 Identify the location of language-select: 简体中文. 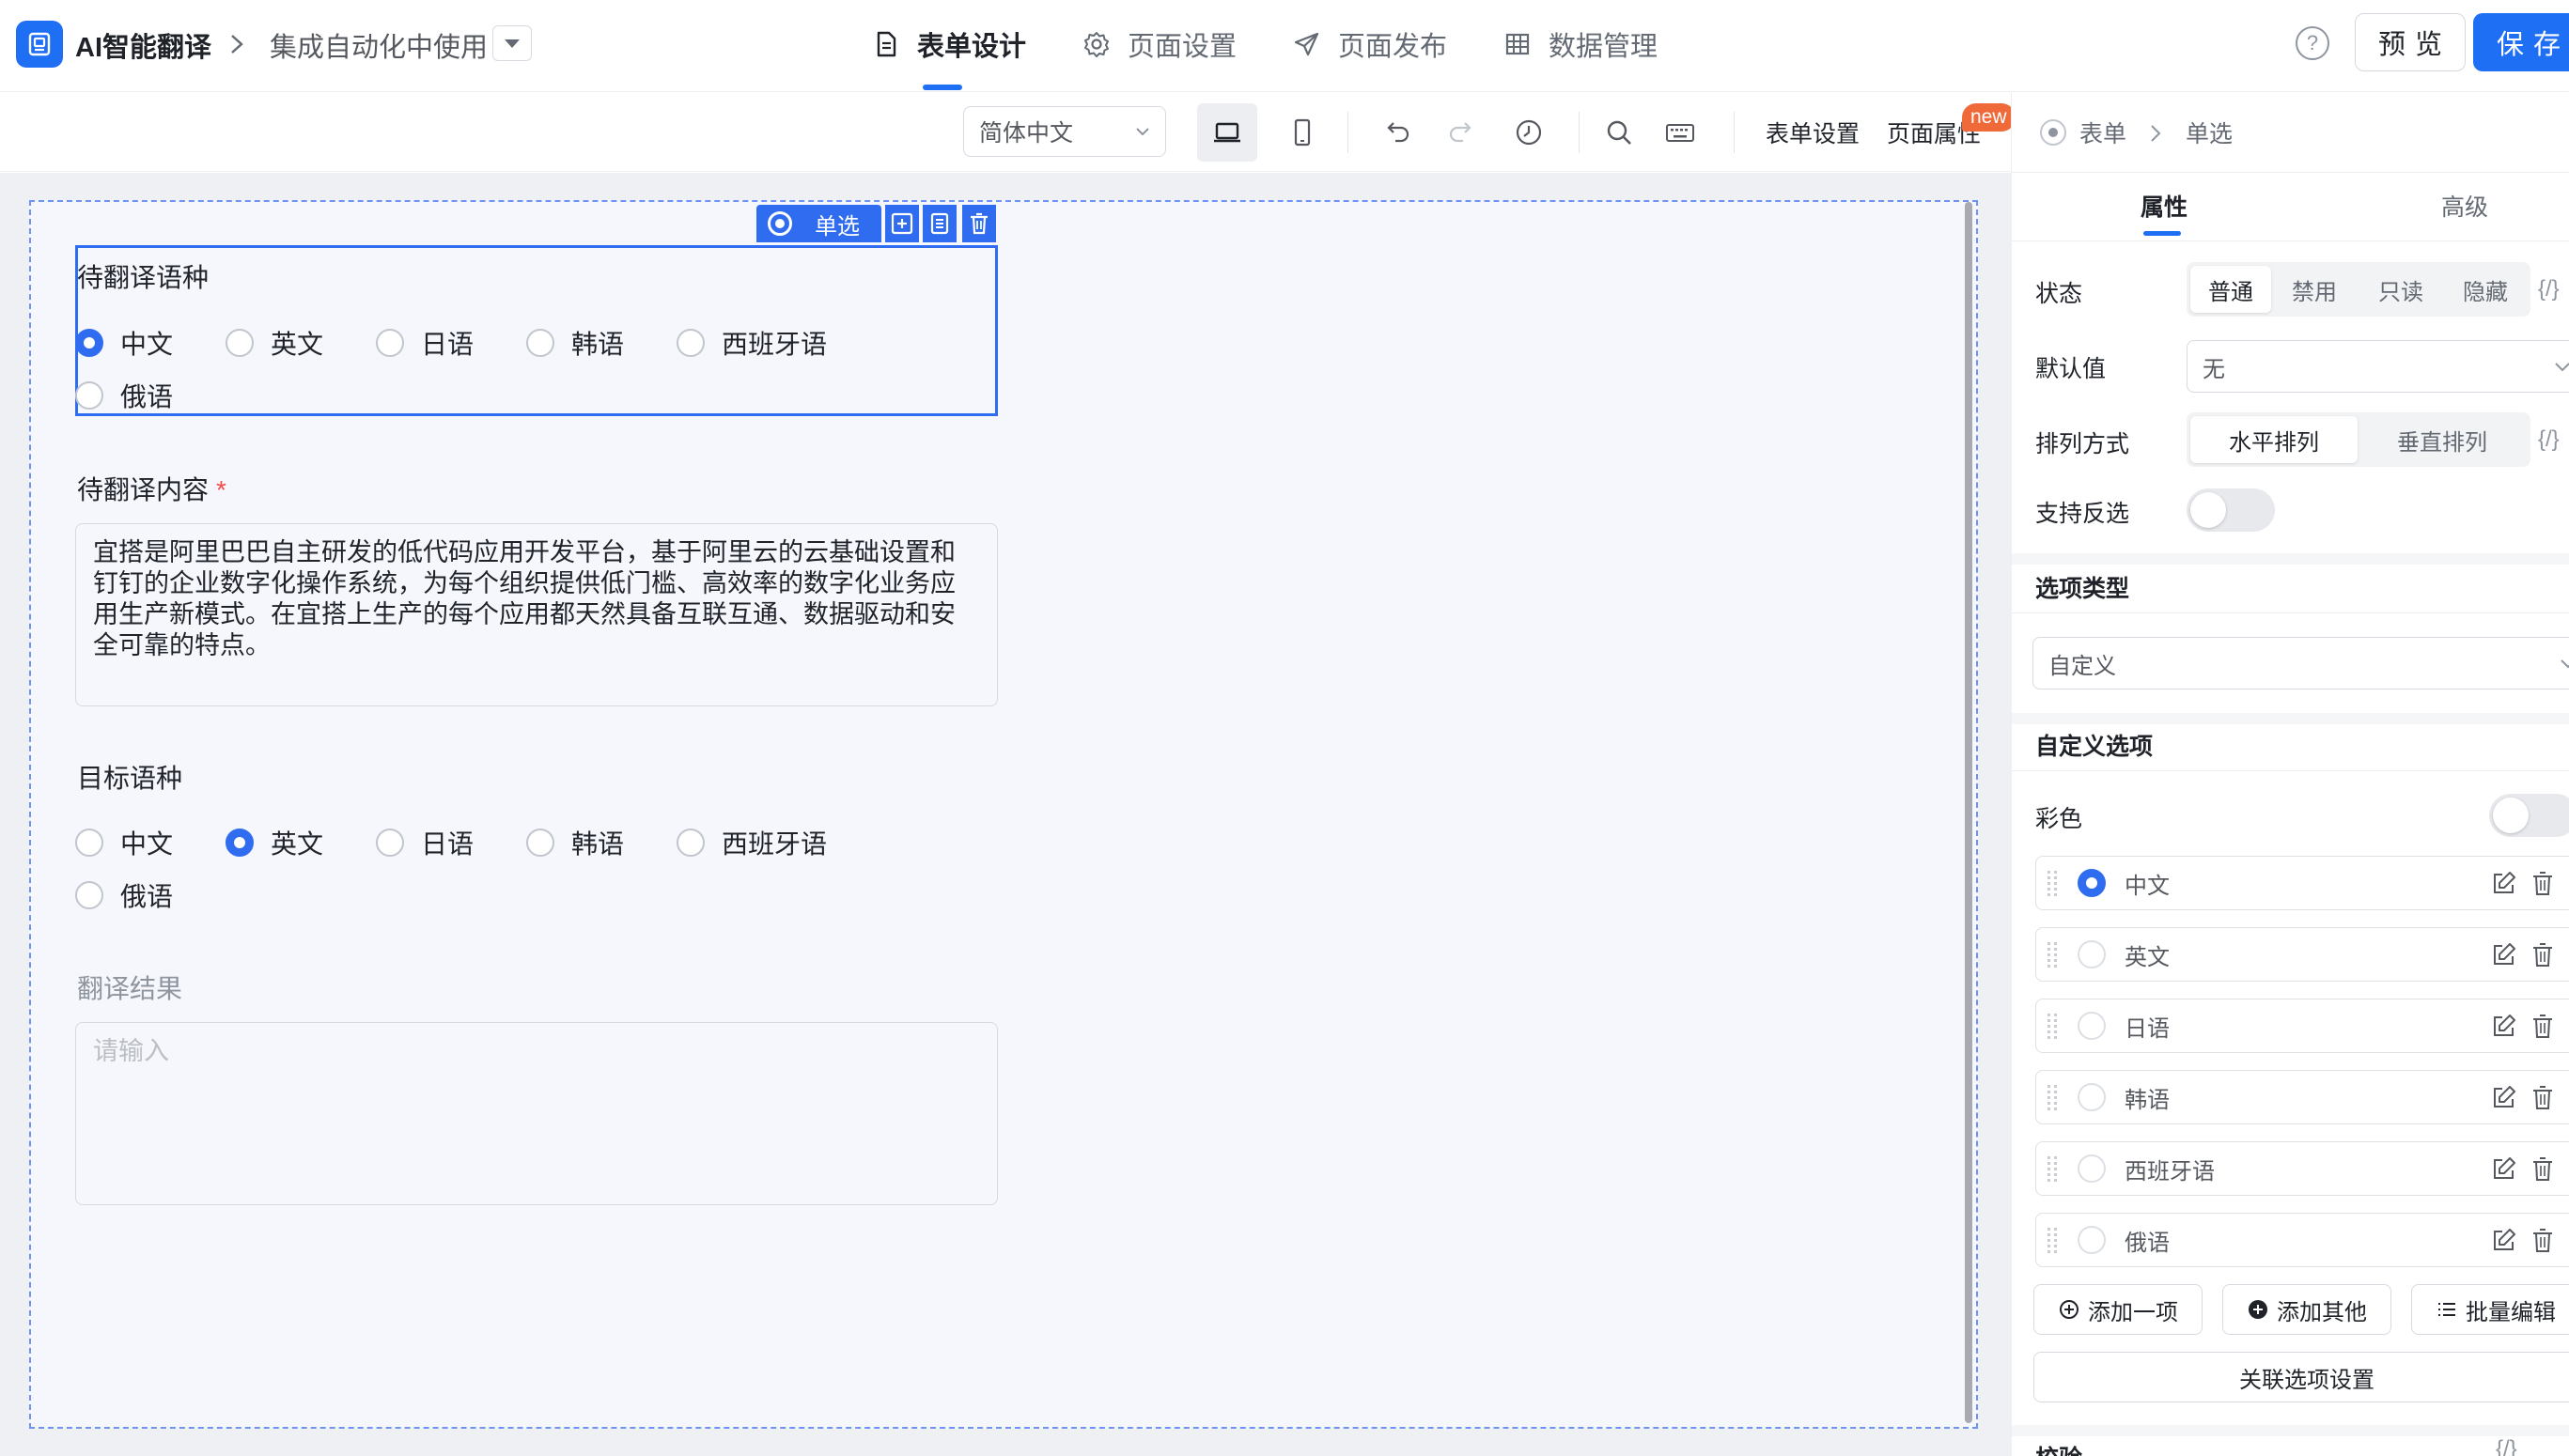
(1064, 131).